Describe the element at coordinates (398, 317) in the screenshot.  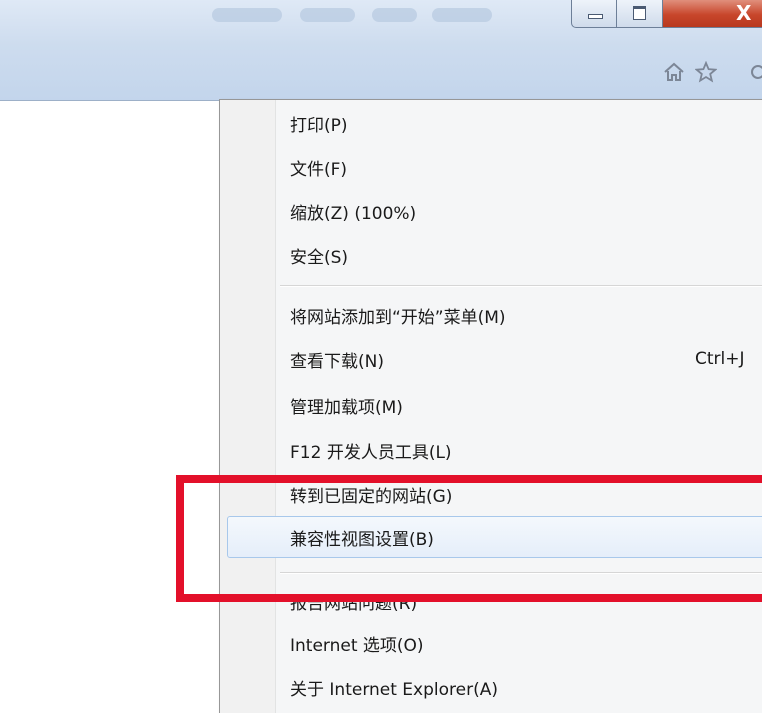
I see `menu-item-label: 将网站添加到“开始”菜单(M)` at that location.